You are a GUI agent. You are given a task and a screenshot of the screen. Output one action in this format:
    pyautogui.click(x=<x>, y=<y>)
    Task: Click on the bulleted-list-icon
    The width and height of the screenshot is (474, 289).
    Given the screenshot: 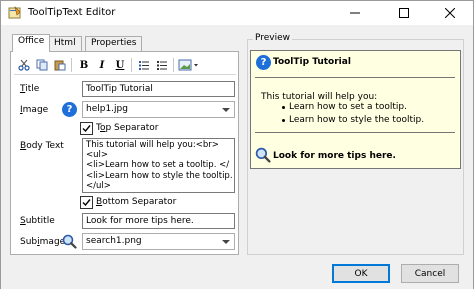 What is the action you would take?
    pyautogui.click(x=144, y=65)
    